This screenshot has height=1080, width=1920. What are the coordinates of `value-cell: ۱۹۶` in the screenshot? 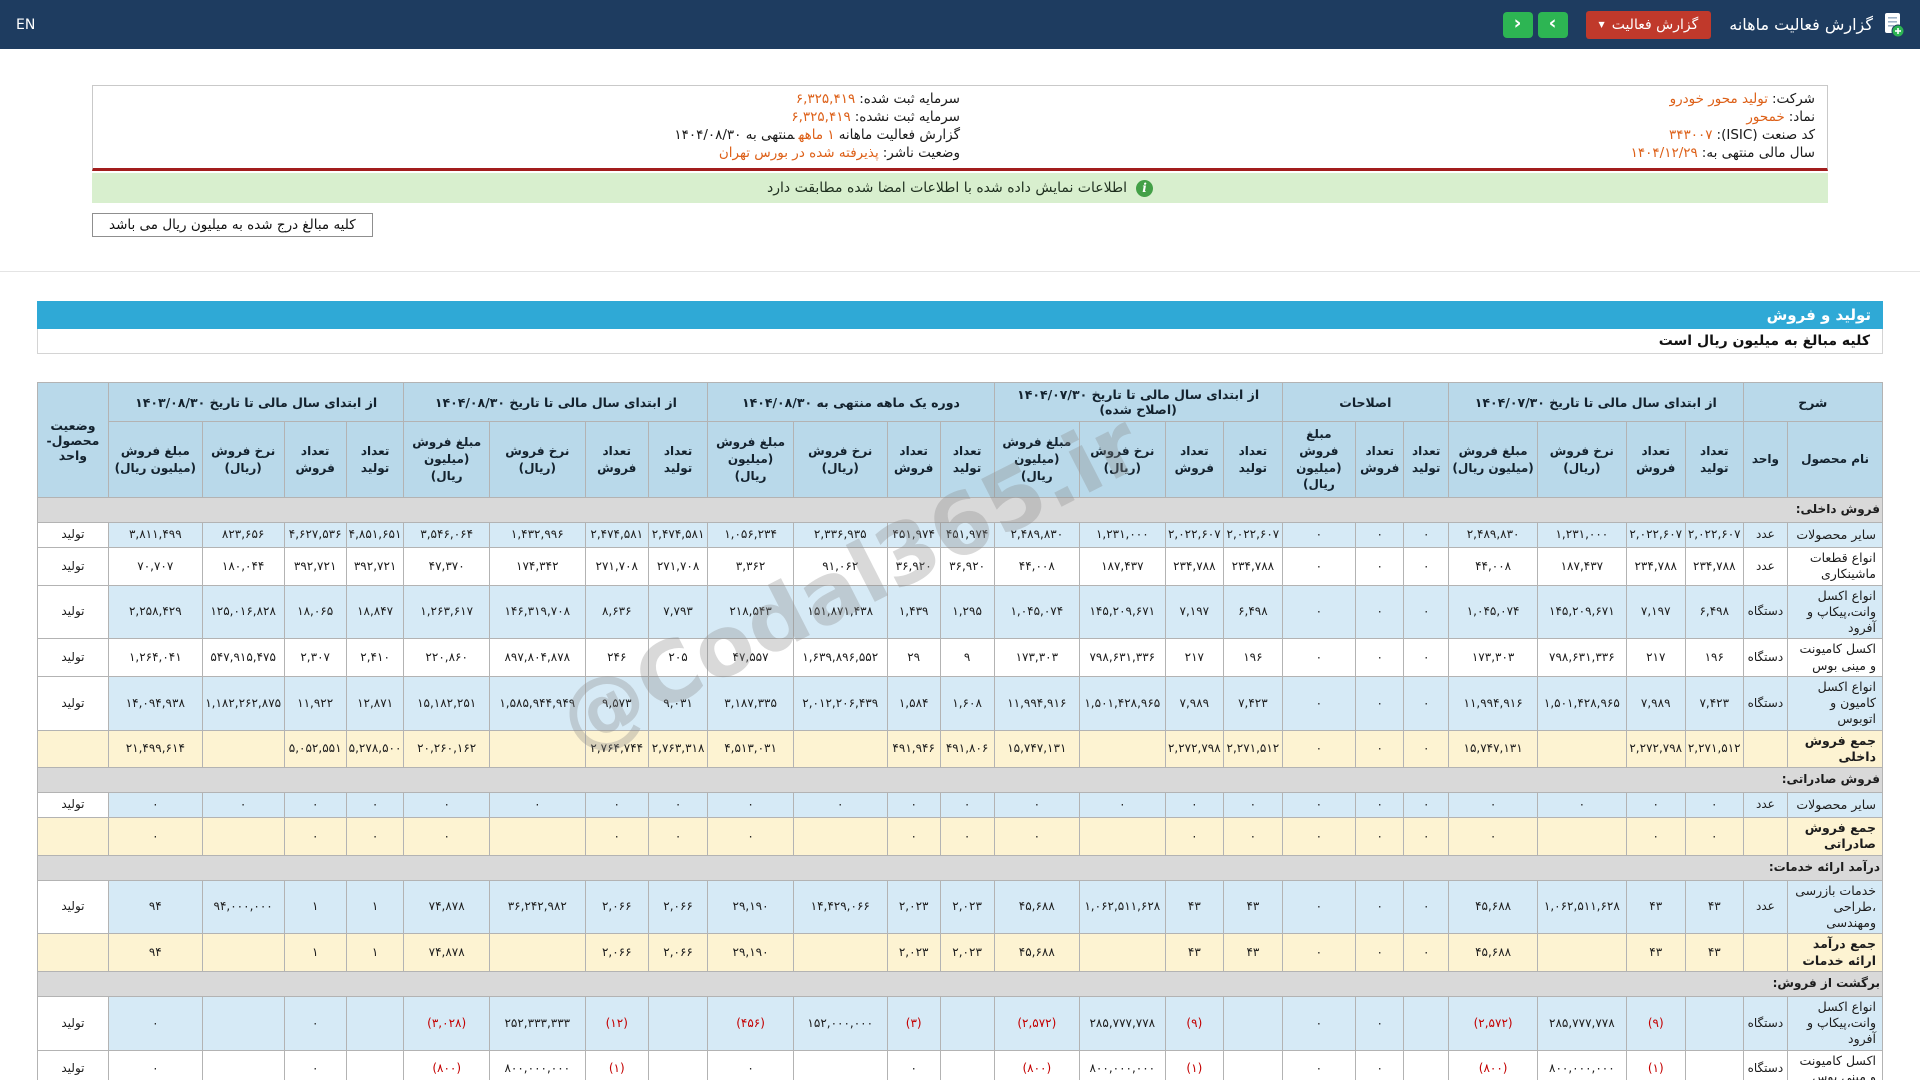 It's located at (1714, 657).